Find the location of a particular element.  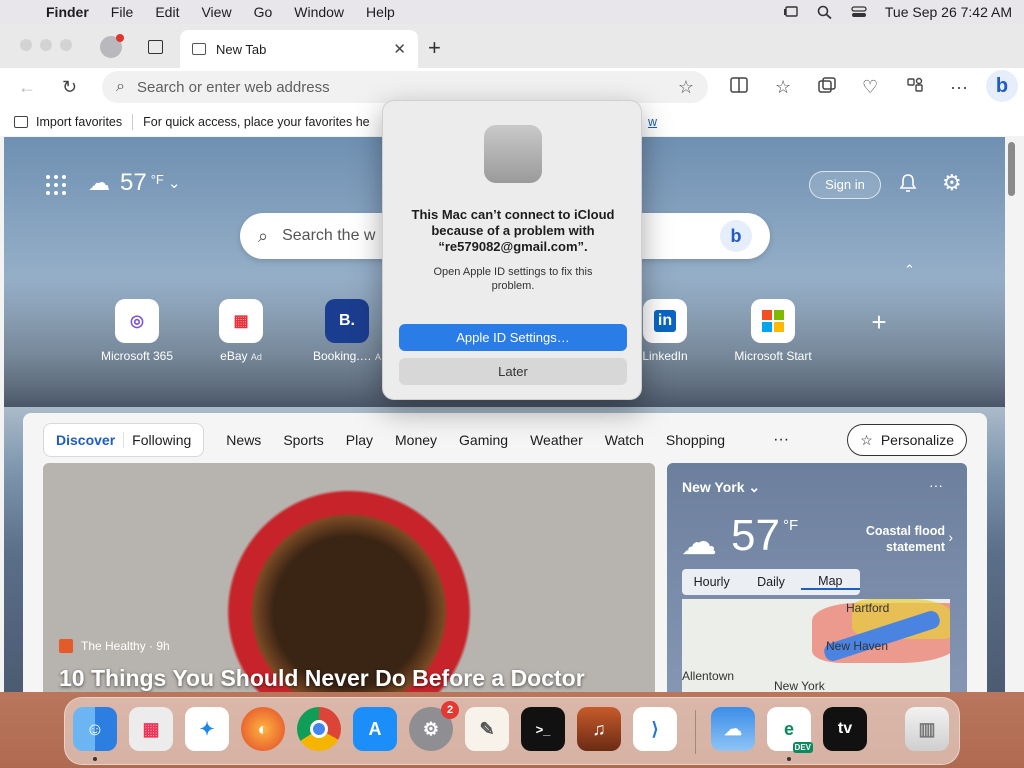

more-tabs-icon: ··· is located at coordinates (781, 440).